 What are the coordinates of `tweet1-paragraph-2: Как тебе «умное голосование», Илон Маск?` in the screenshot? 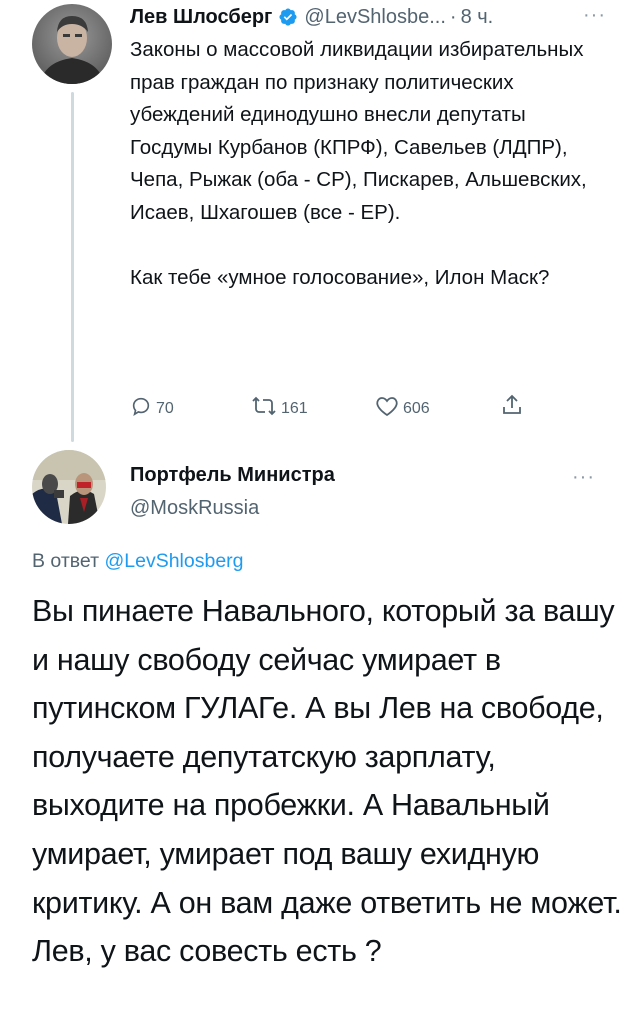 It's located at (340, 277).